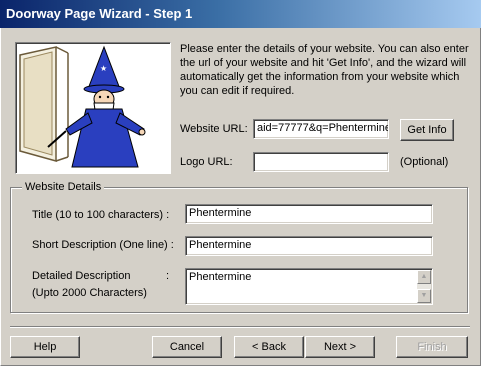  Describe the element at coordinates (424, 162) in the screenshot. I see `optional-hint: (Optional)` at that location.